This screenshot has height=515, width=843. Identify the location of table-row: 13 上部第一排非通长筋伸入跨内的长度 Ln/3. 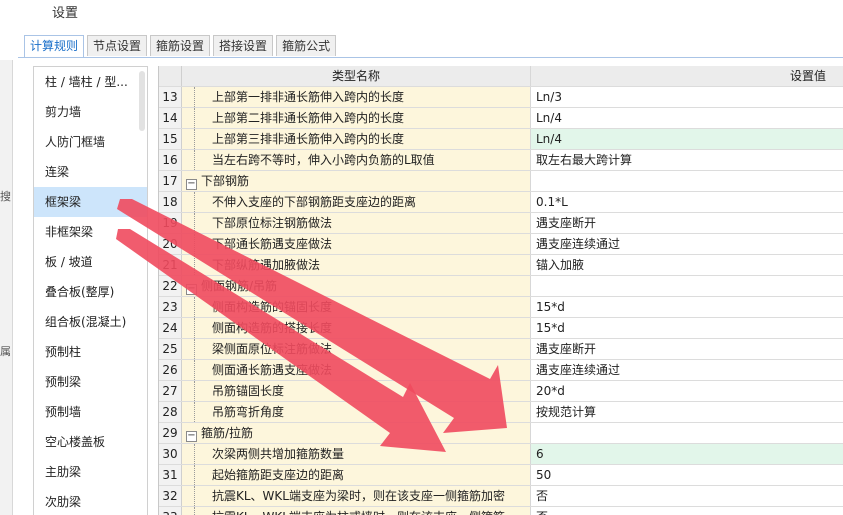
(501, 97).